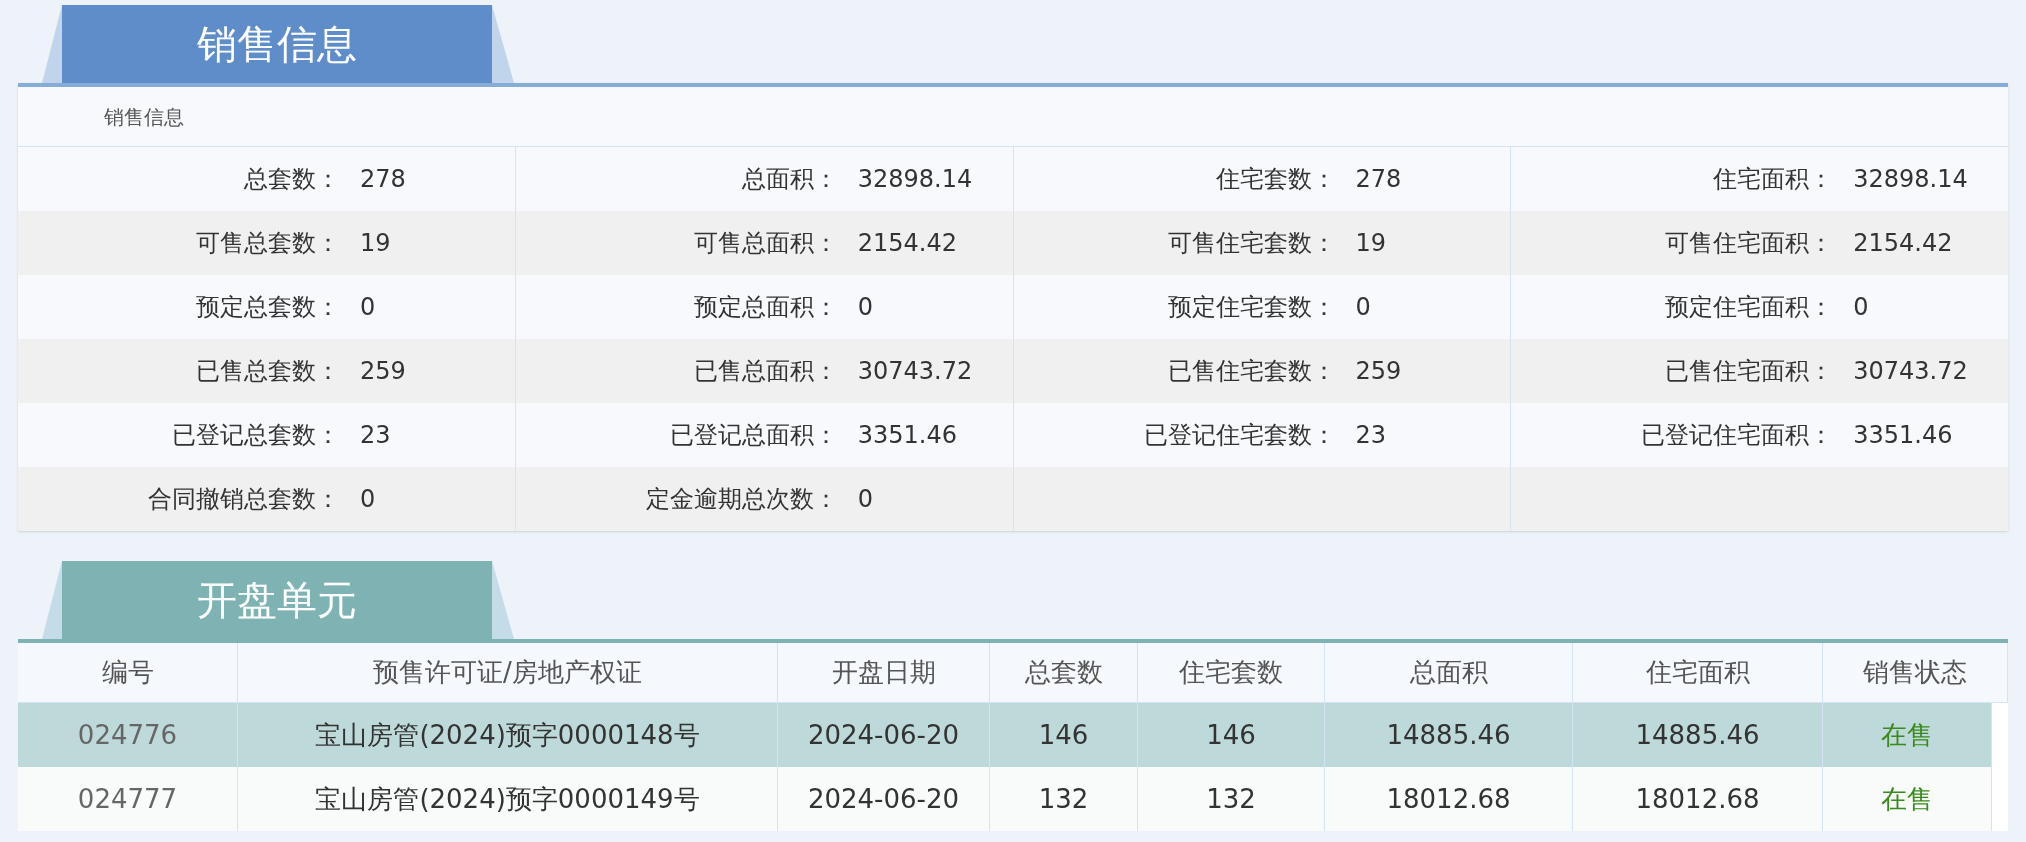  Describe the element at coordinates (1749, 371) in the screenshot. I see `stat-label: 已售住宅面积：` at that location.